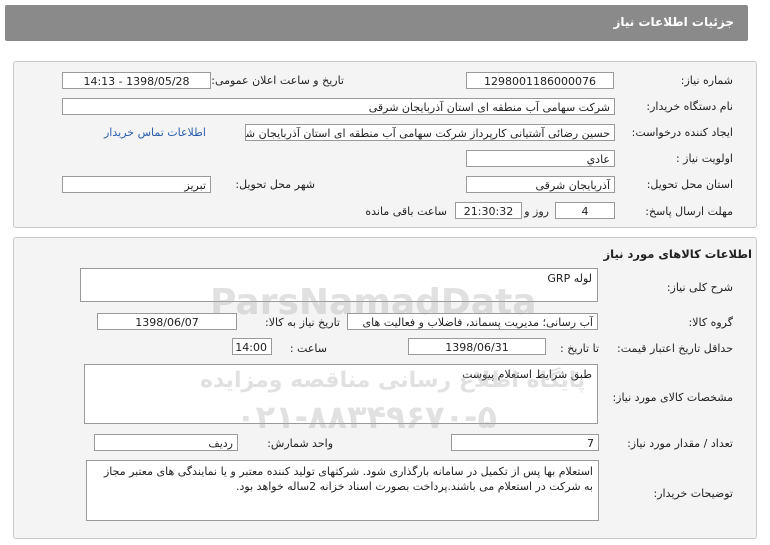  I want to click on until-date-label: تا تاریخ :, so click(579, 348).